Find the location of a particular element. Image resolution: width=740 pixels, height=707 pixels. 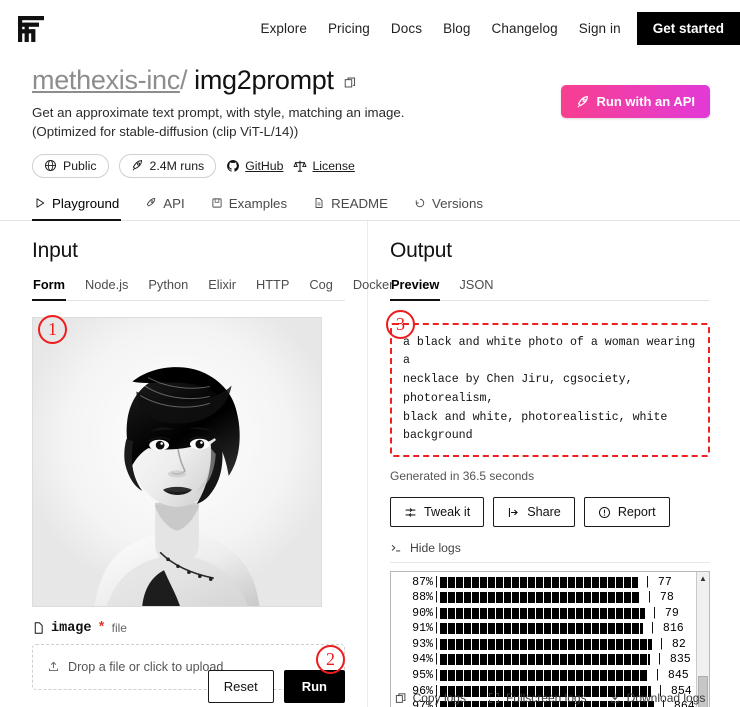

tab-readme-label: README is located at coordinates (359, 203).